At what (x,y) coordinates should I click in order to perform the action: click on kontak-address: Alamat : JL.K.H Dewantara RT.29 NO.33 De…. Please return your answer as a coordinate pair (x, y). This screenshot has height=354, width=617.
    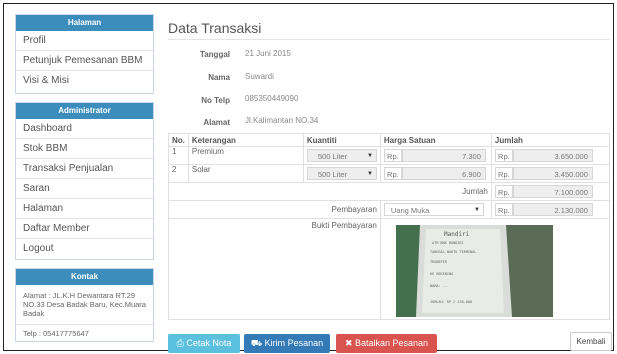
    Looking at the image, I should click on (84, 304).